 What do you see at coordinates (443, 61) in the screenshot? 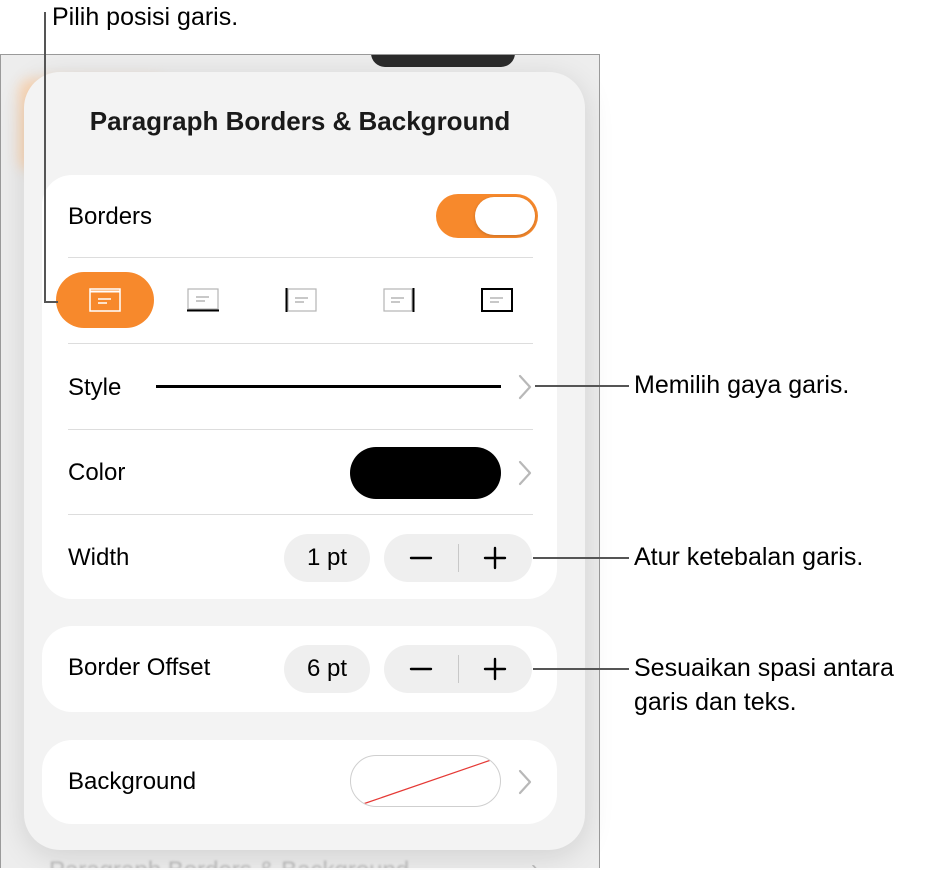
I see `device-notch` at bounding box center [443, 61].